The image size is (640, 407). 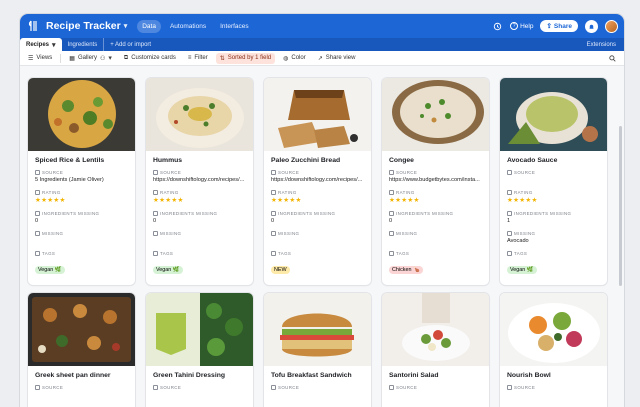 I want to click on tab-data: Data, so click(x=149, y=26).